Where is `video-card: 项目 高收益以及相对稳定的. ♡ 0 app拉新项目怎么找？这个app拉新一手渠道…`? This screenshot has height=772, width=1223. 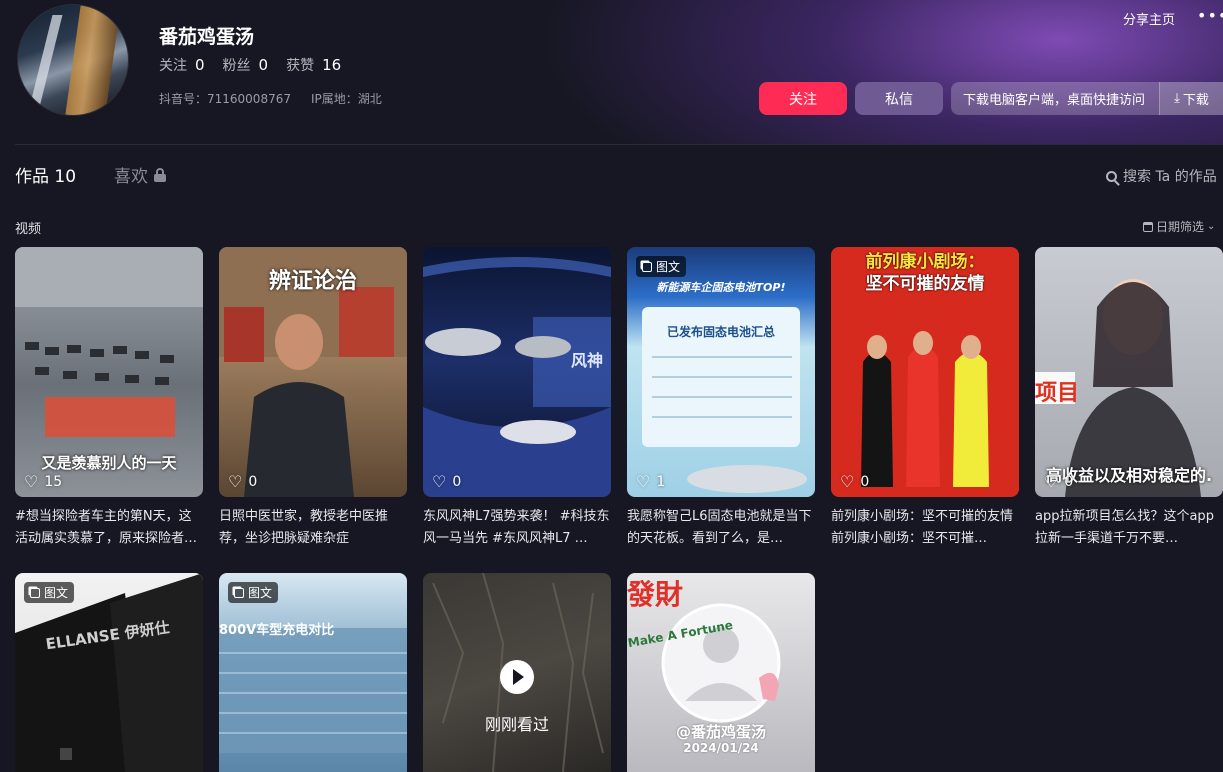
video-card: 项目 高收益以及相对稳定的. ♡ 0 app拉新项目怎么找？这个app拉新一手渠道… is located at coordinates (1129, 398).